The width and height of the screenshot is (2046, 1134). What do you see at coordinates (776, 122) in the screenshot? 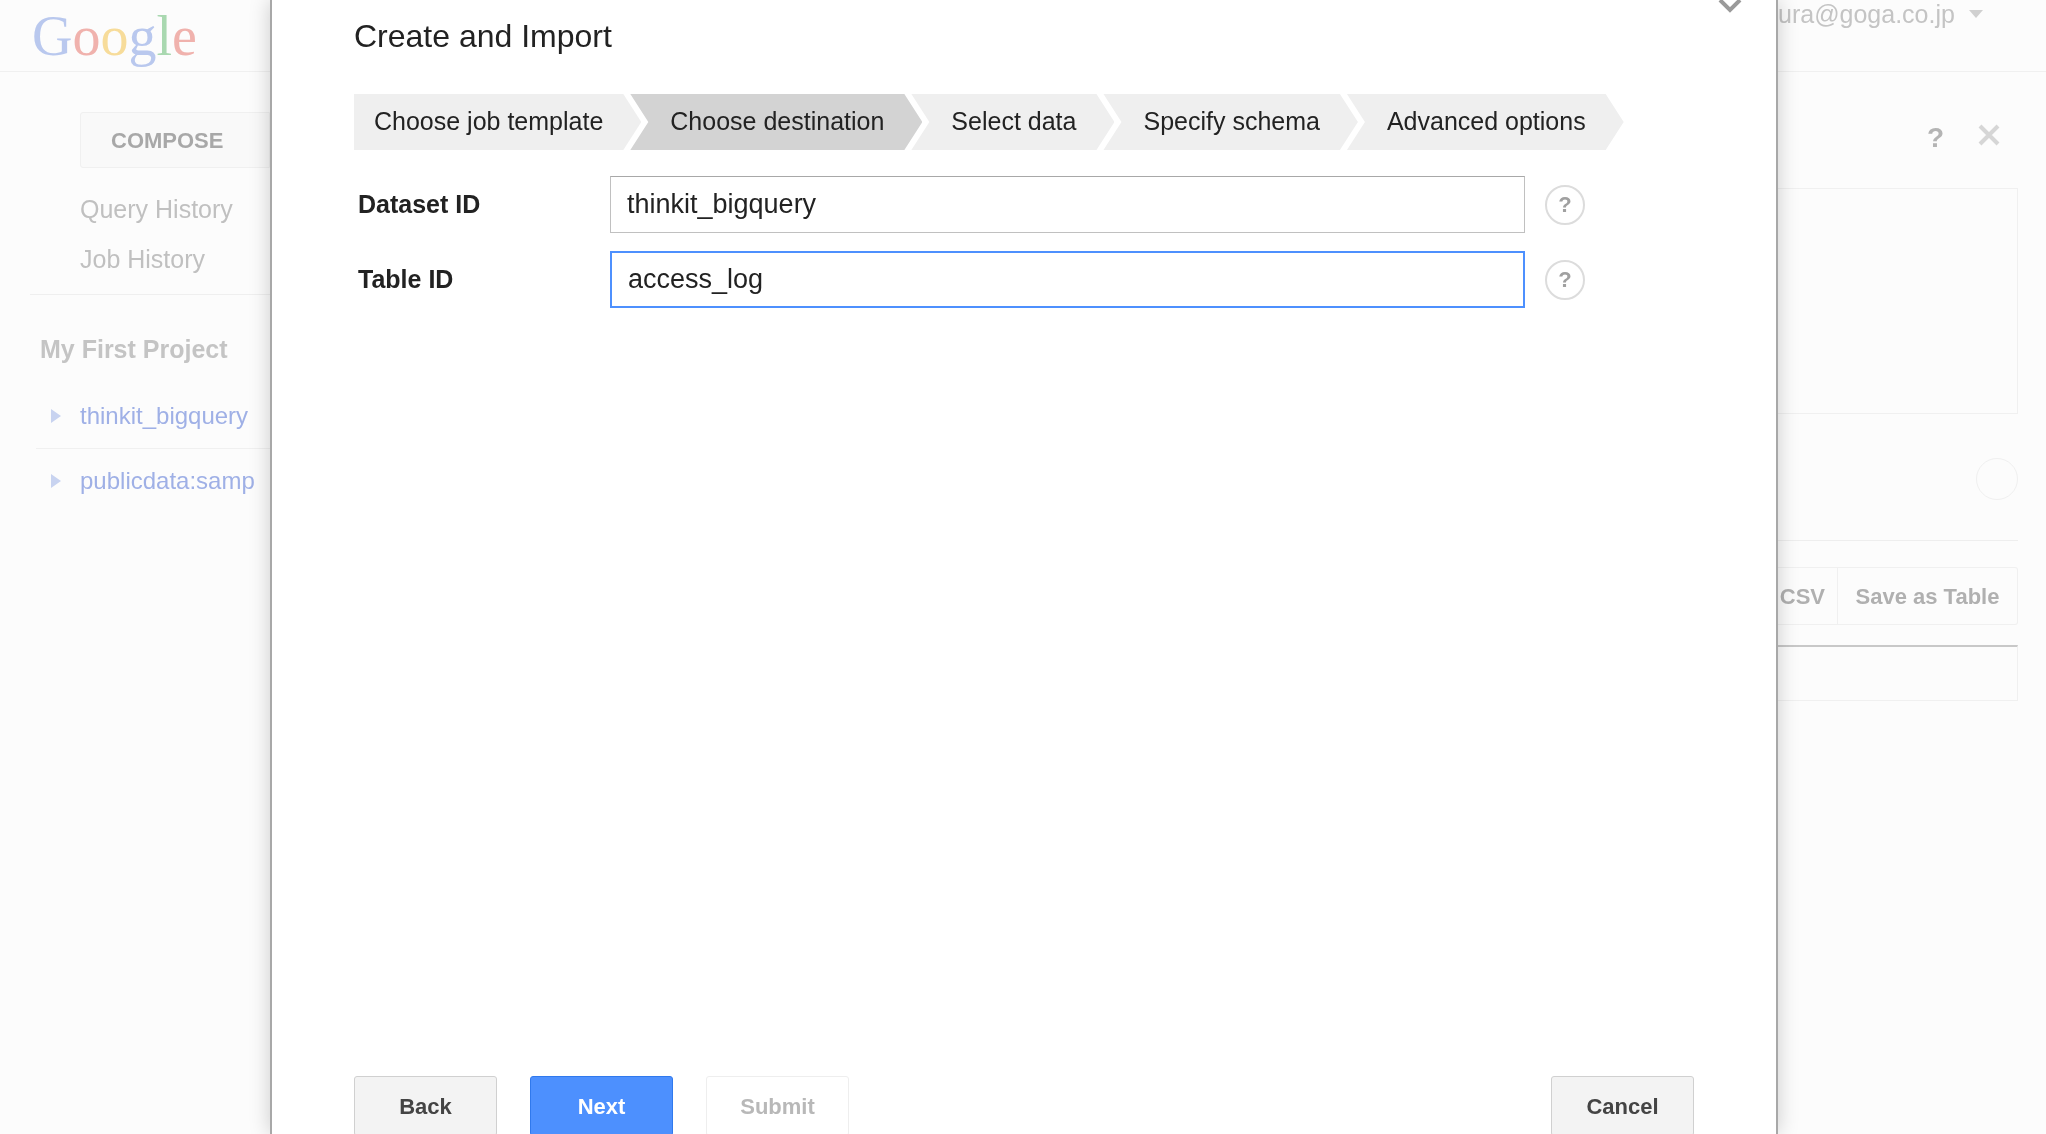
I see `step-tab: Choose destination` at bounding box center [776, 122].